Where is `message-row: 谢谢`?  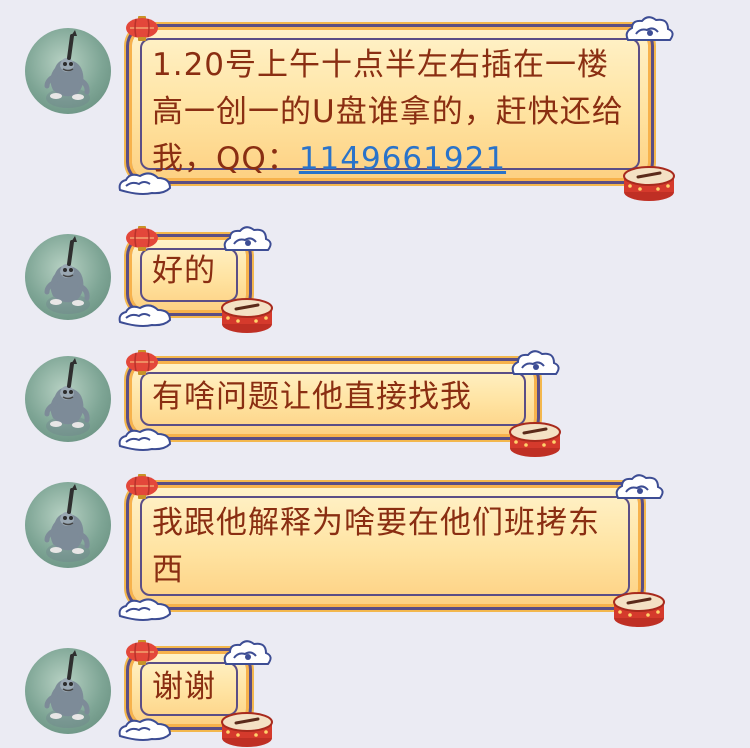
message-row: 谢谢 is located at coordinates (375, 692).